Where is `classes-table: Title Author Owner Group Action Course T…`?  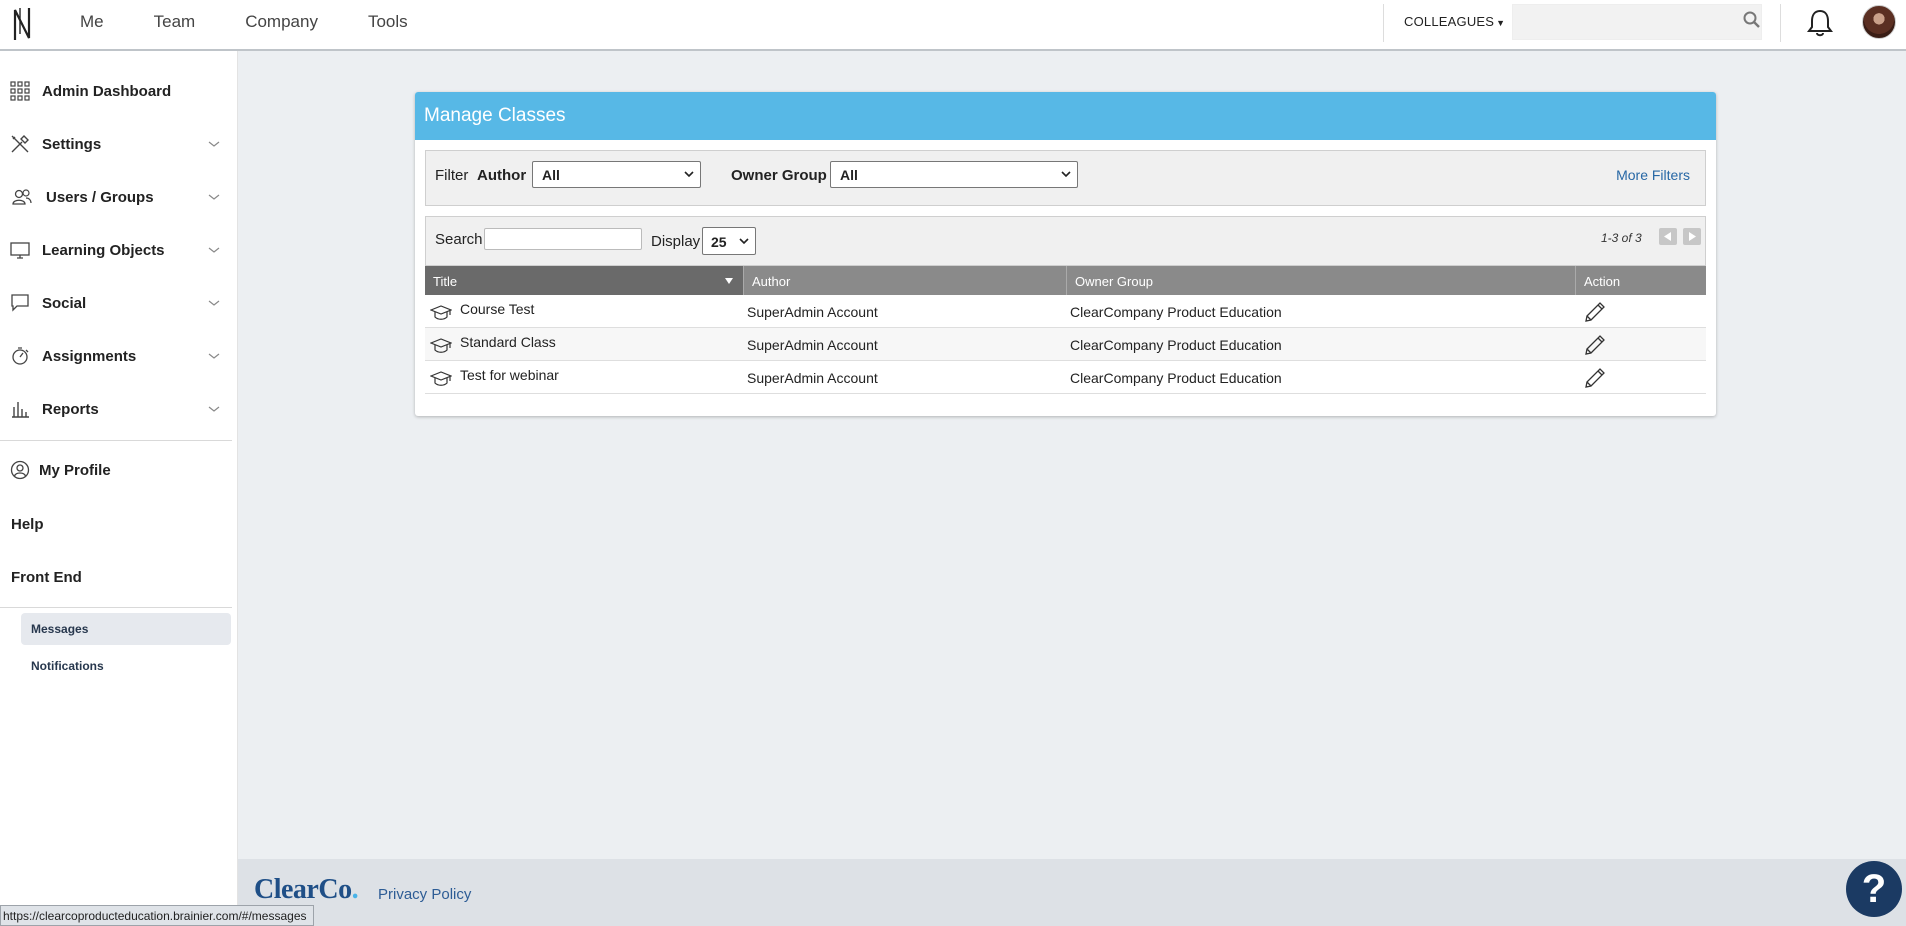 classes-table: Title Author Owner Group Action Course T… is located at coordinates (1065, 330).